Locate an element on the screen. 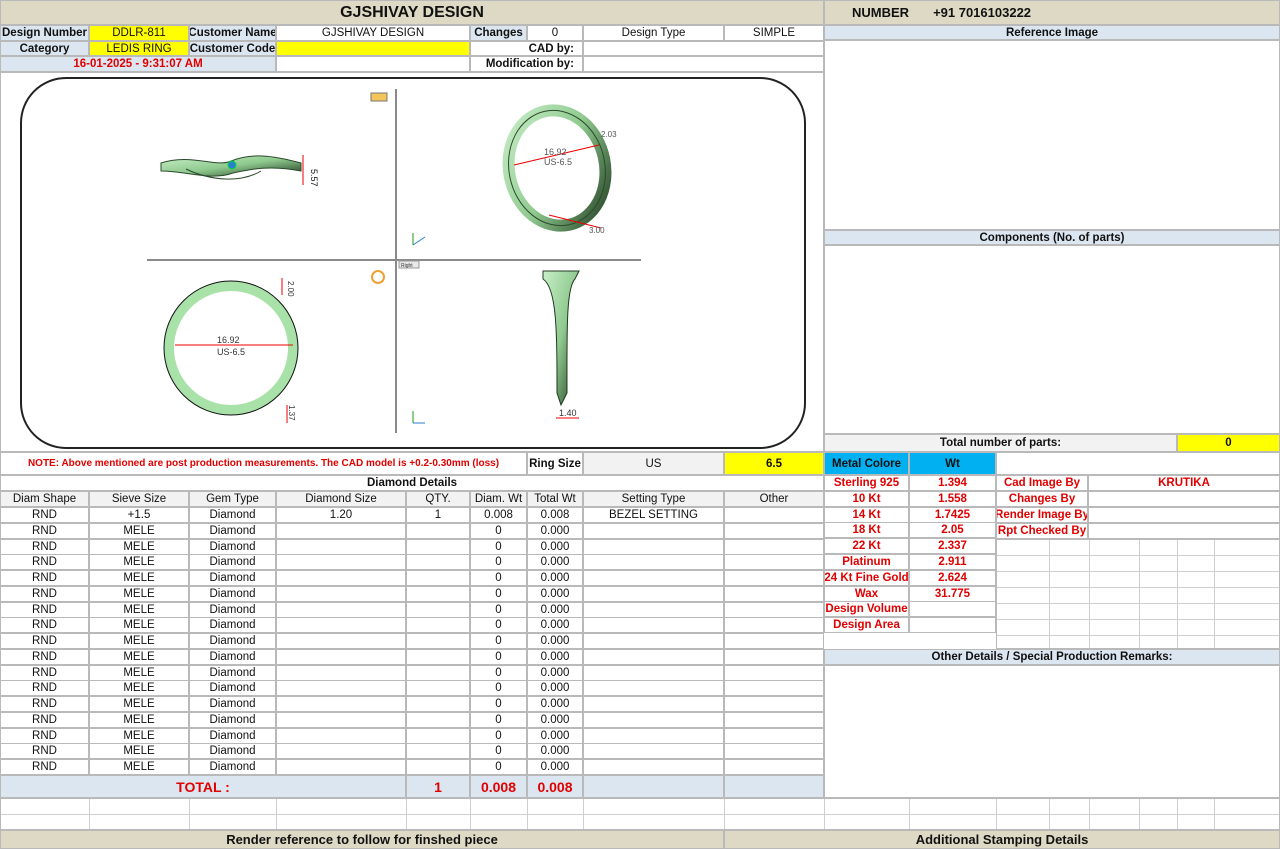 This screenshot has width=1280, height=849. customer-code-value is located at coordinates (373, 48).